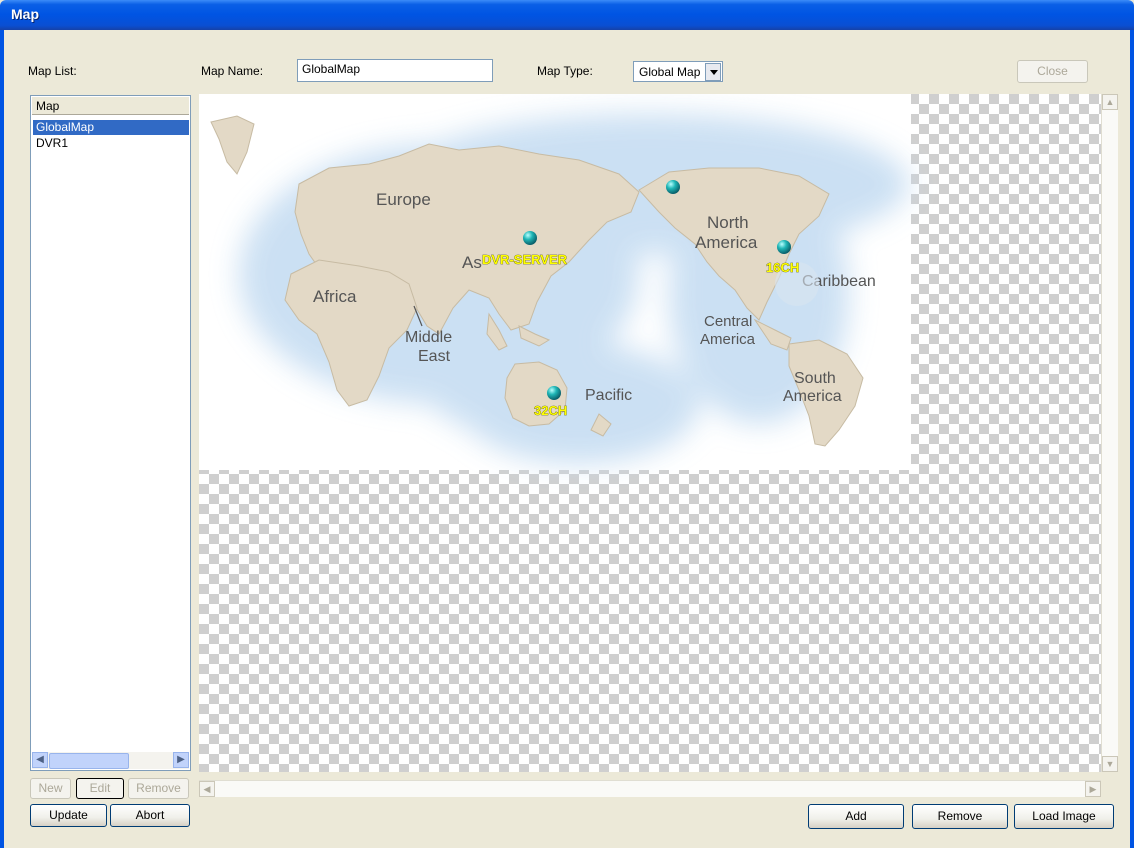 The height and width of the screenshot is (848, 1134). What do you see at coordinates (670, 72) in the screenshot?
I see `map-type-value: Global Map` at bounding box center [670, 72].